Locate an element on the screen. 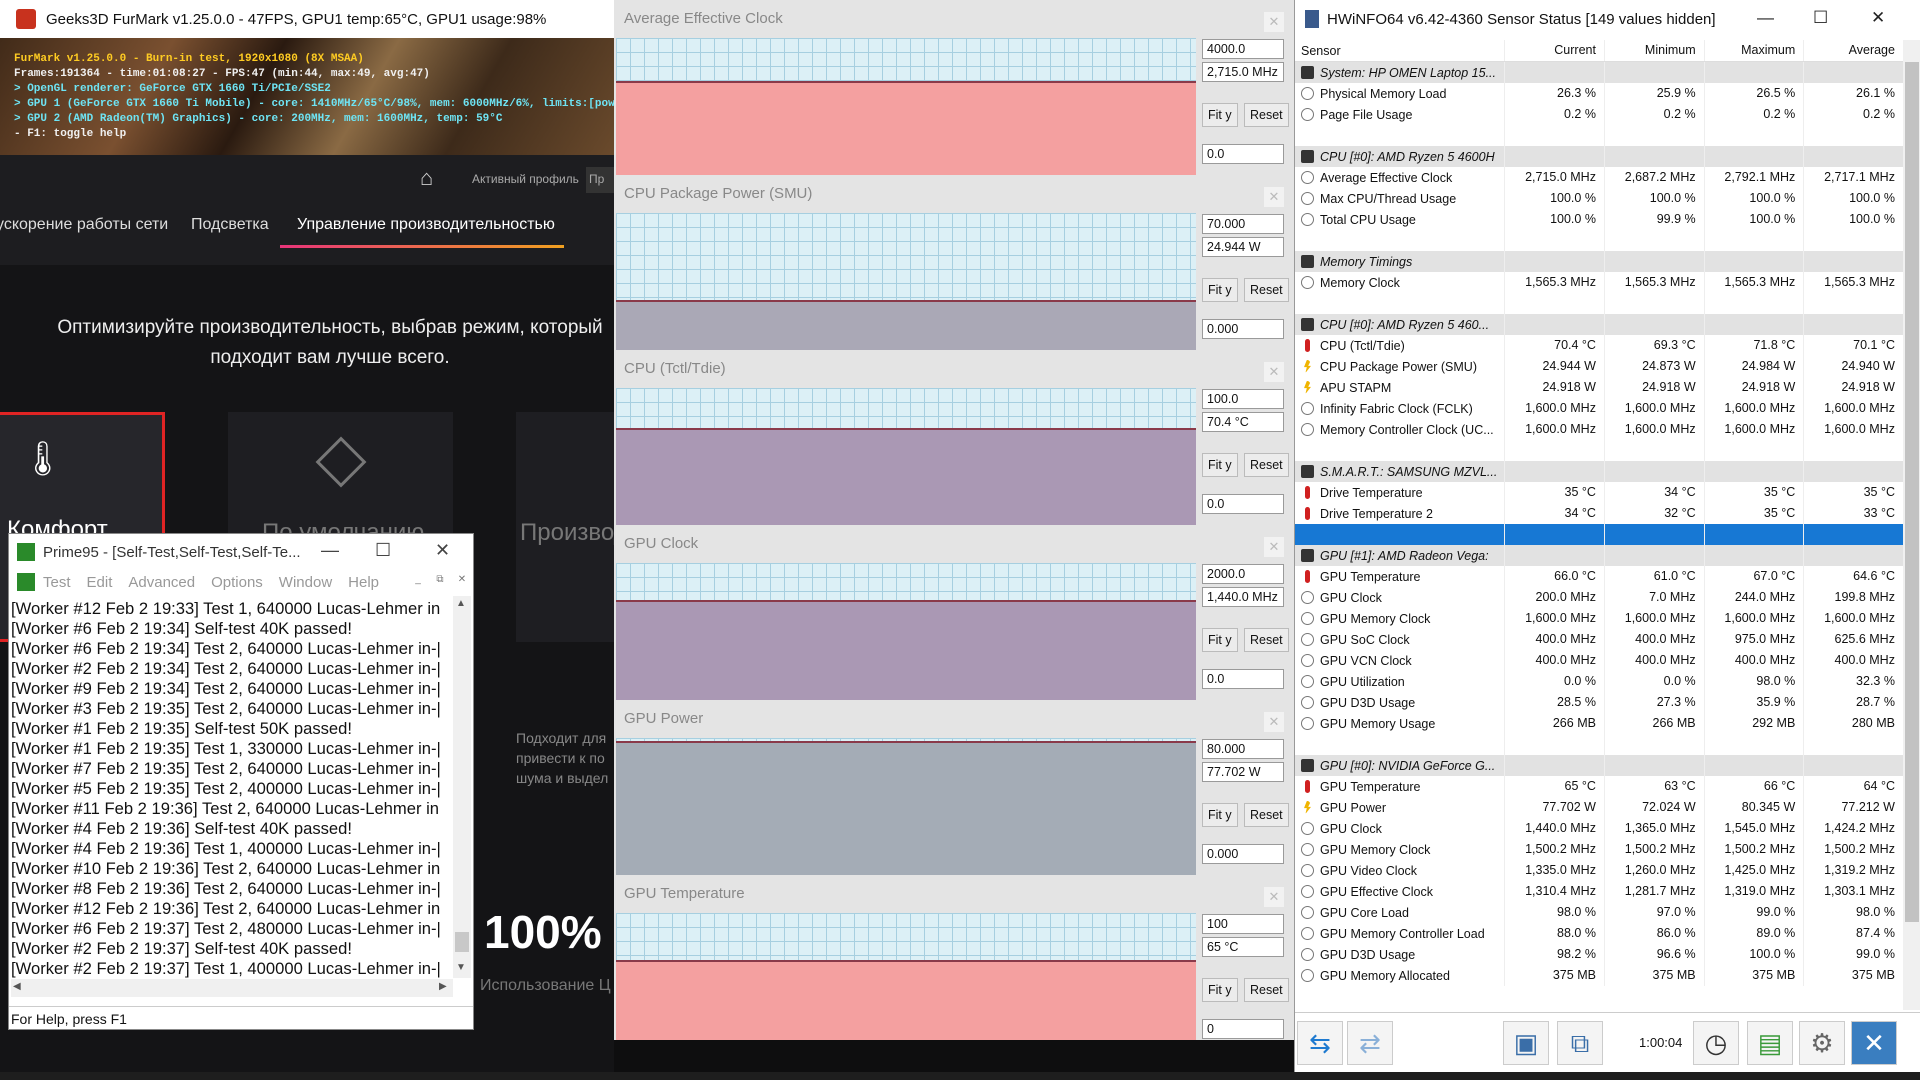 This screenshot has width=1920, height=1080. sensor-row: Drive Temperature 2 34 °C 32 °C 35 °C 33 °C is located at coordinates (1599, 513).